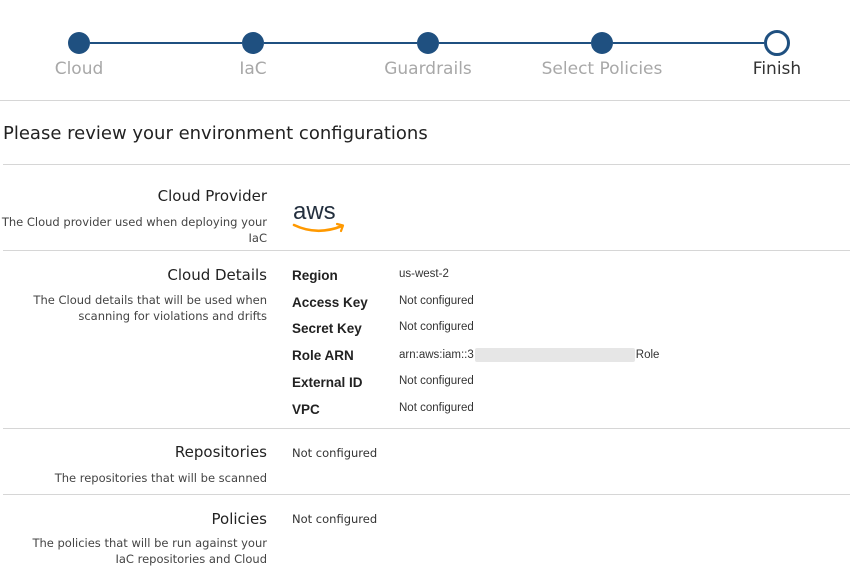 The height and width of the screenshot is (585, 850). What do you see at coordinates (647, 355) in the screenshot?
I see `role-arn-suffix: Role` at bounding box center [647, 355].